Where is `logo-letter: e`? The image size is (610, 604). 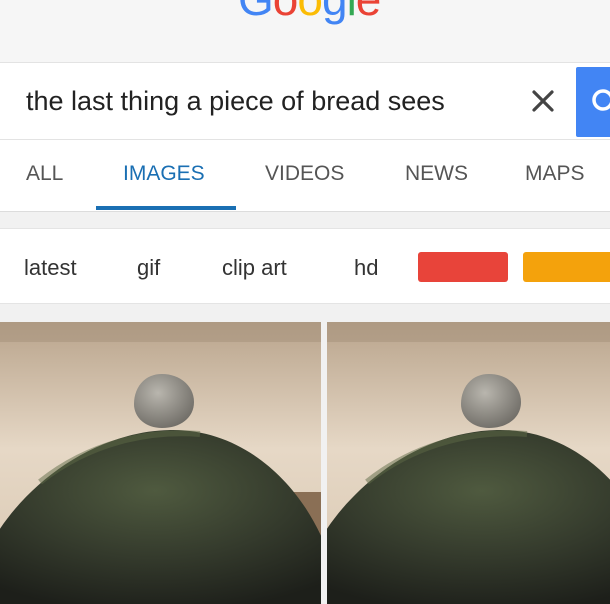
logo-letter: e is located at coordinates (369, 11).